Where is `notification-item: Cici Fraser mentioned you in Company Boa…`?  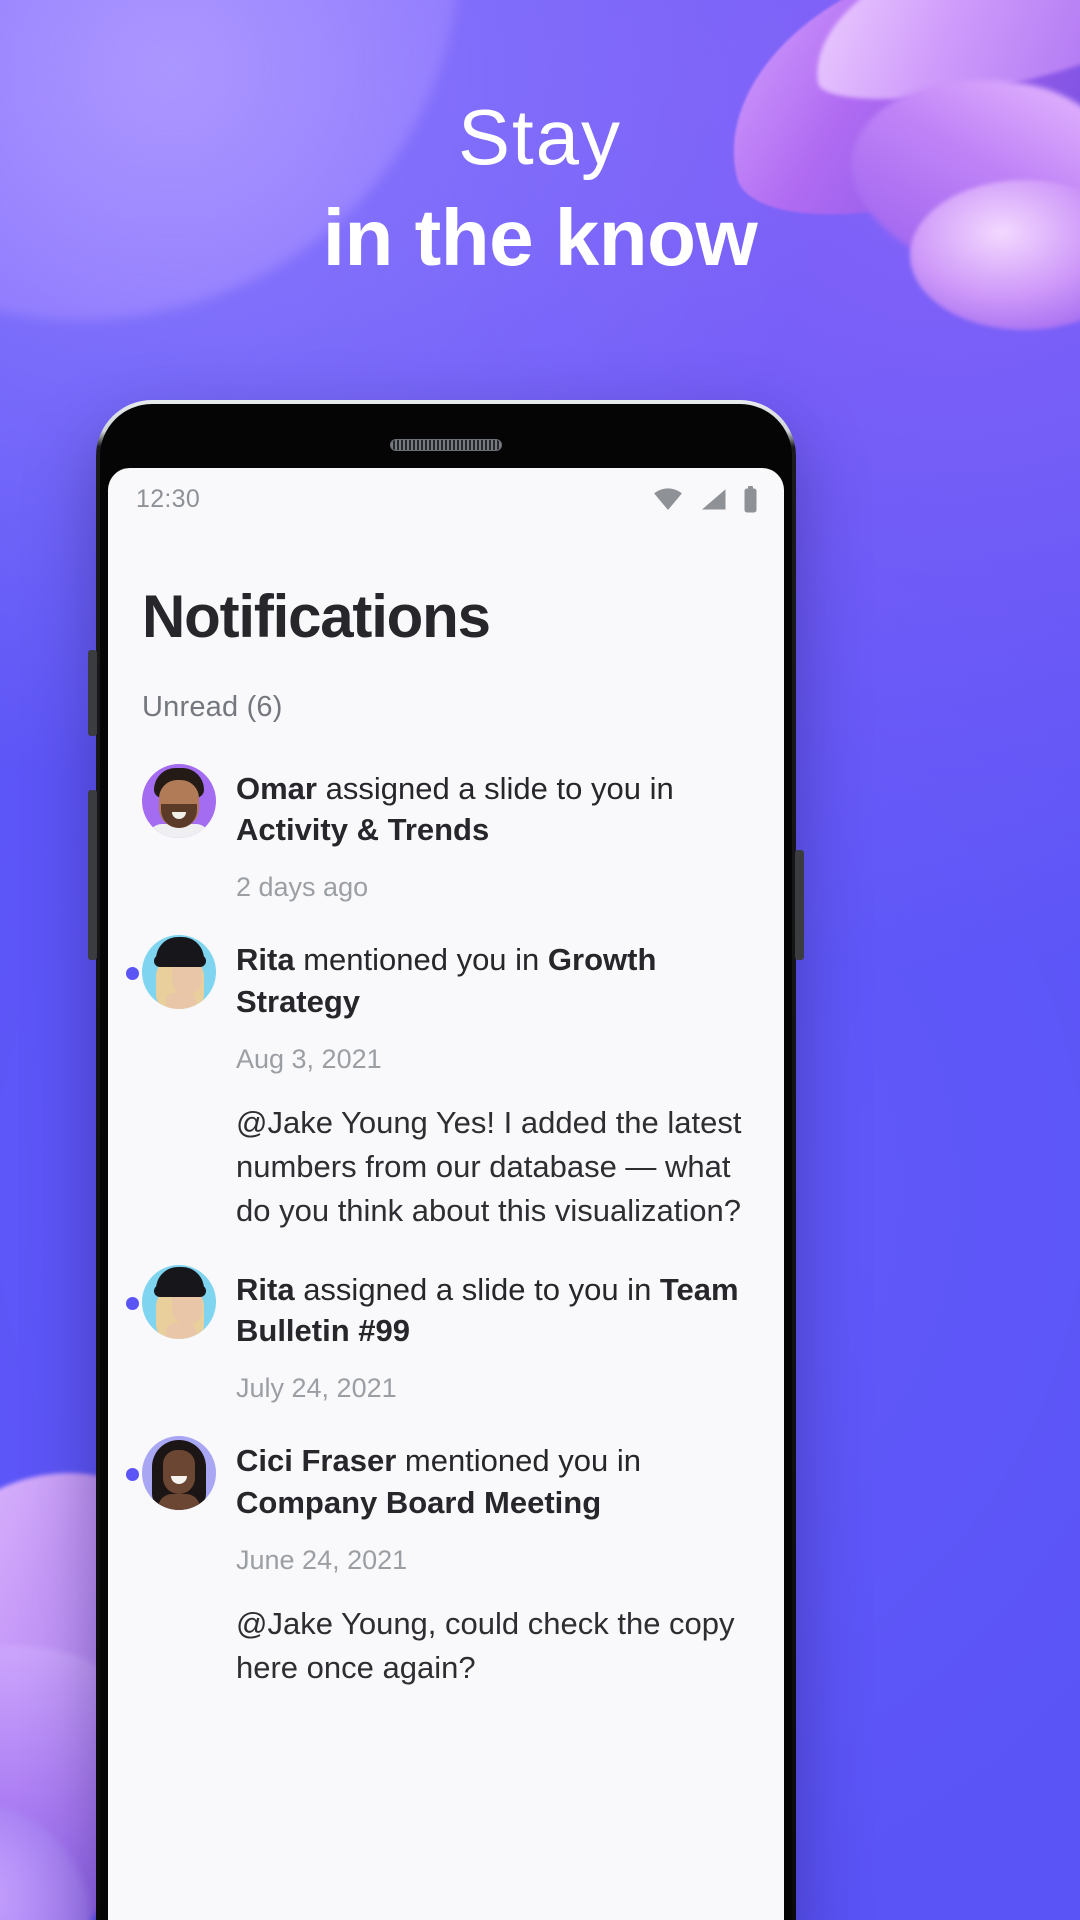
notification-item: Cici Fraser mentioned you in Company Boa… is located at coordinates (438, 1560).